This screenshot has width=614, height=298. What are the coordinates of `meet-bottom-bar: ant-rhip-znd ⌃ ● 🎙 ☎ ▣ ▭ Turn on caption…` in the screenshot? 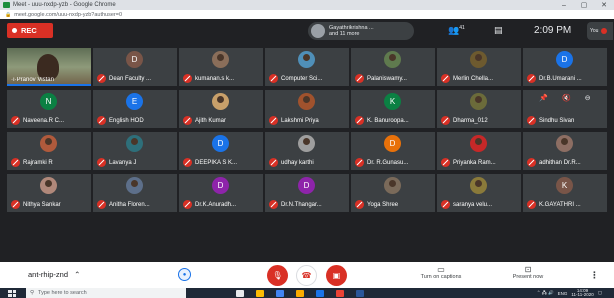 It's located at (307, 275).